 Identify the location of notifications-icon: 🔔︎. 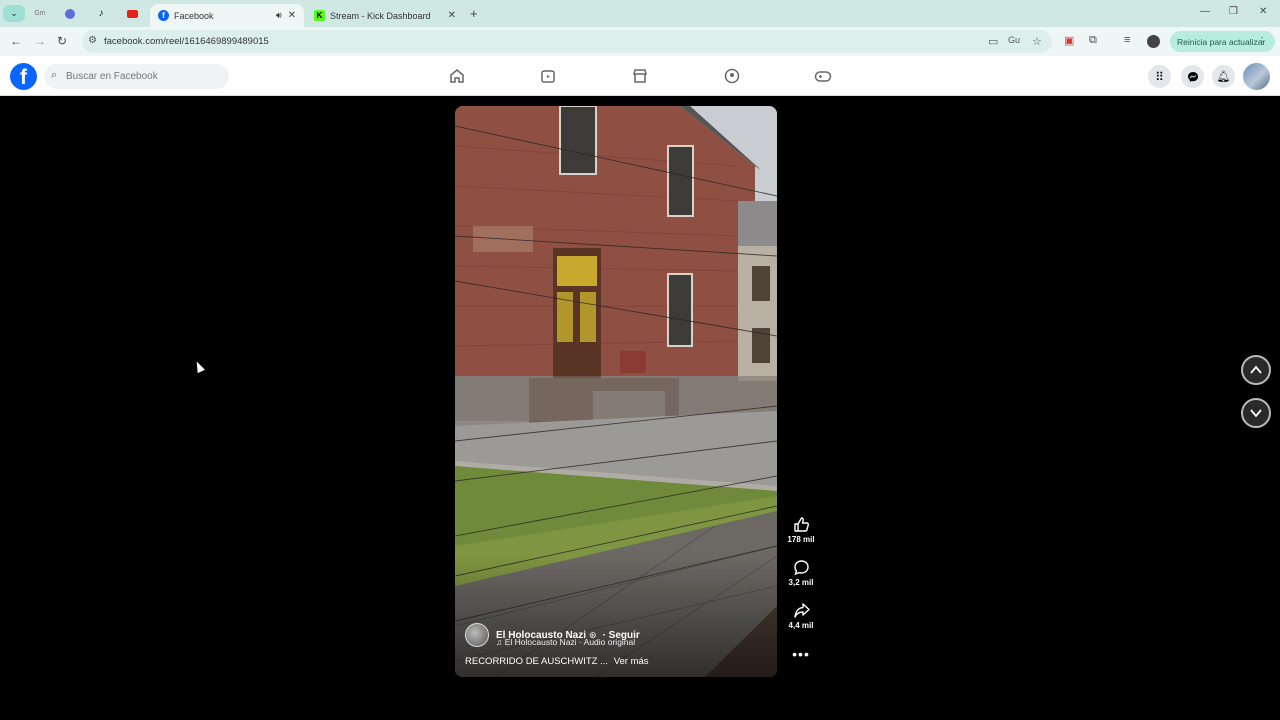
(1223, 77).